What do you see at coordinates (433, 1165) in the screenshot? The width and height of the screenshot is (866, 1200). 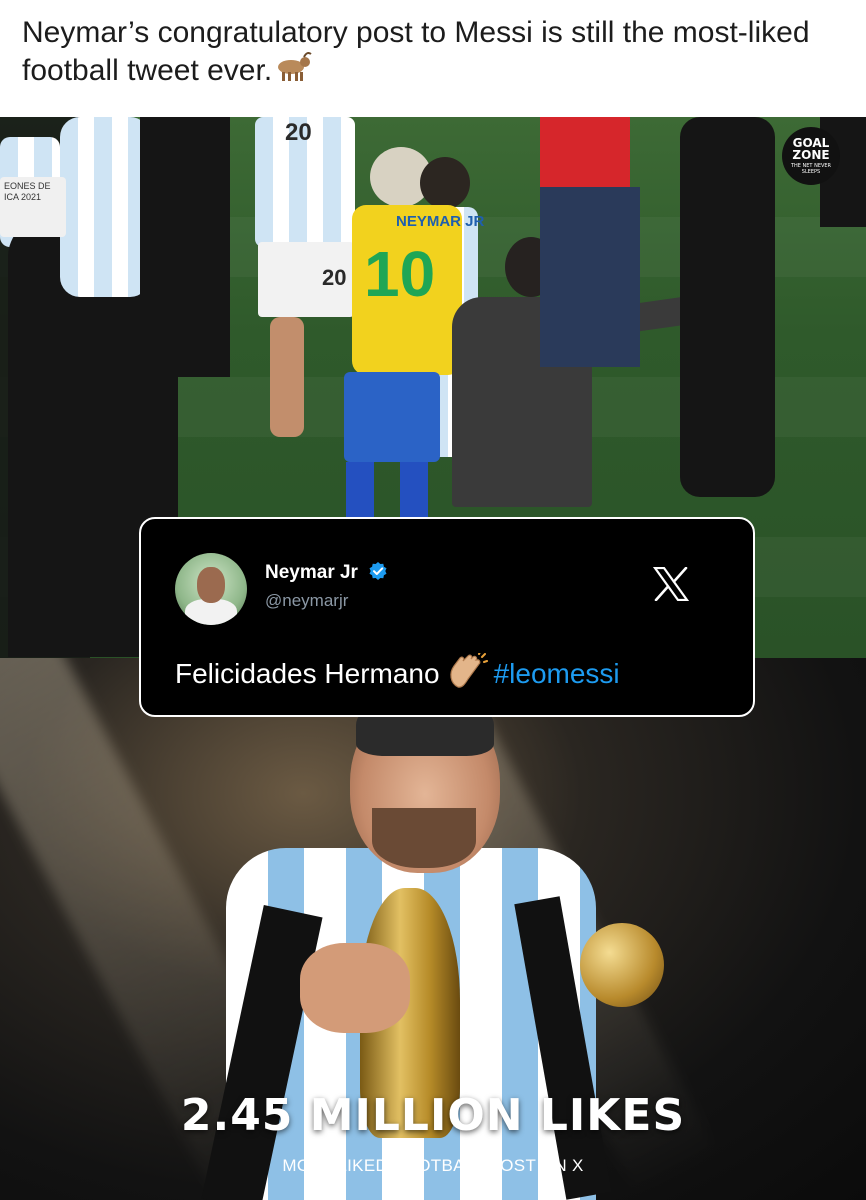 I see `likes-subheadline: MOST LIKED FOOTBALL POST ON X` at bounding box center [433, 1165].